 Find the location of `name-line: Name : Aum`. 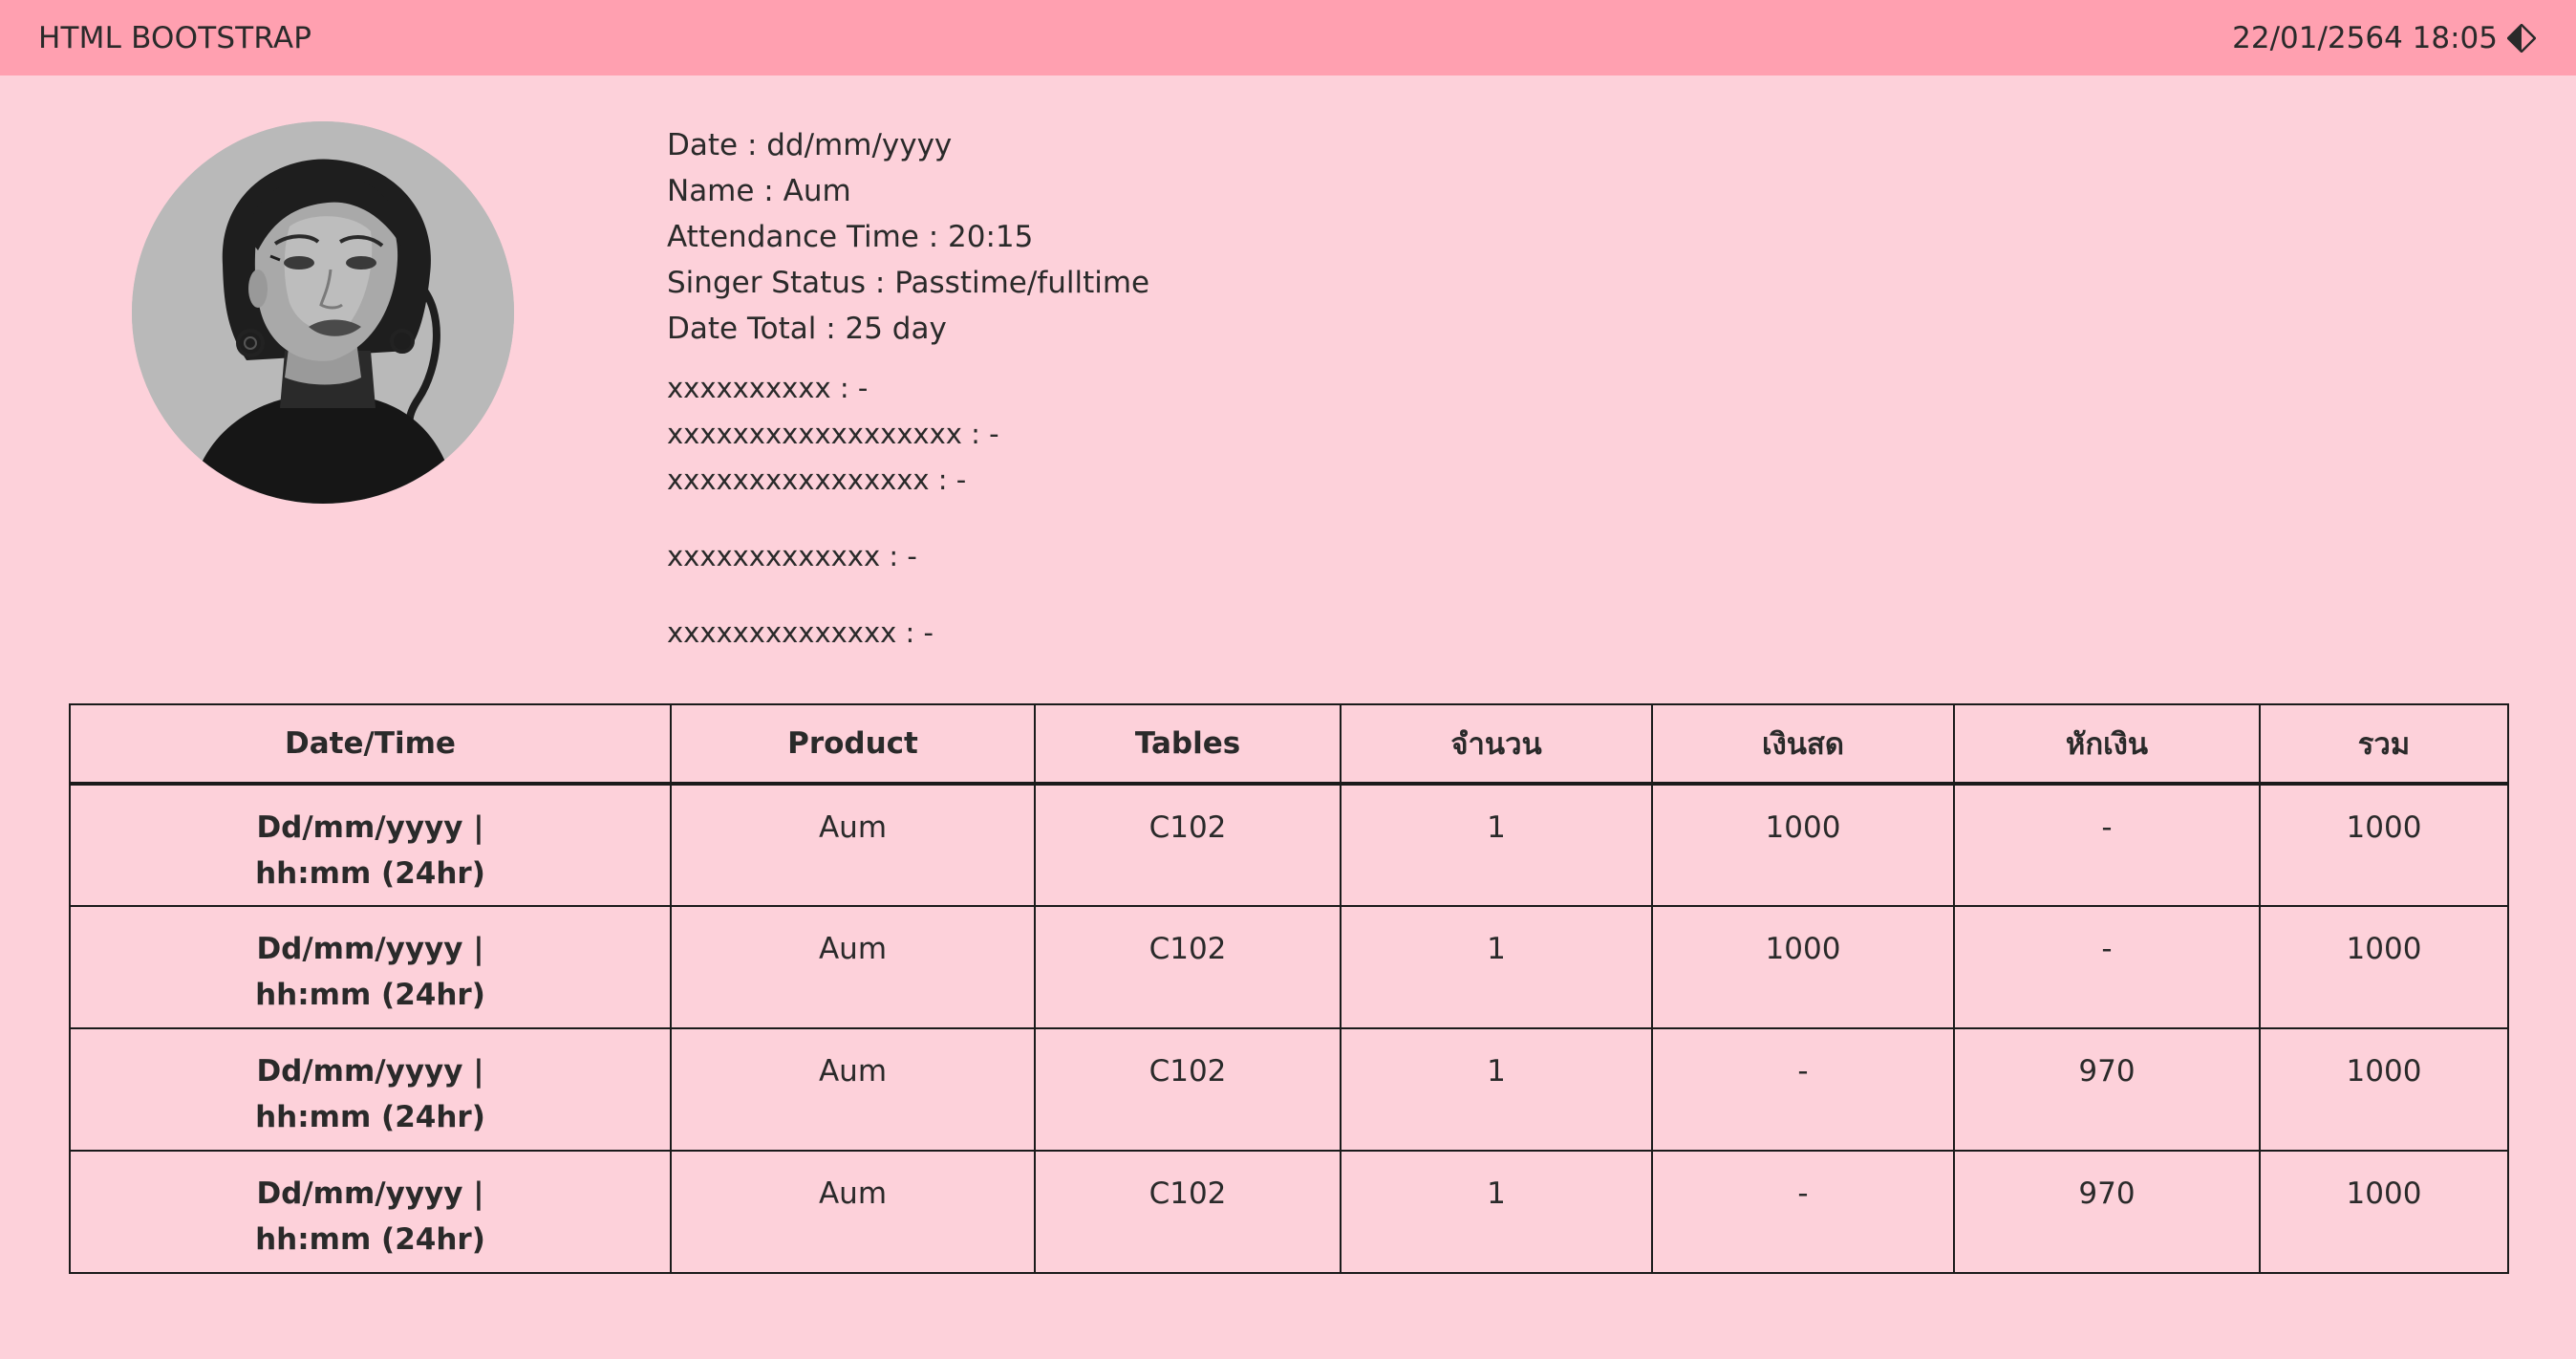

name-line: Name : Aum is located at coordinates (759, 191).